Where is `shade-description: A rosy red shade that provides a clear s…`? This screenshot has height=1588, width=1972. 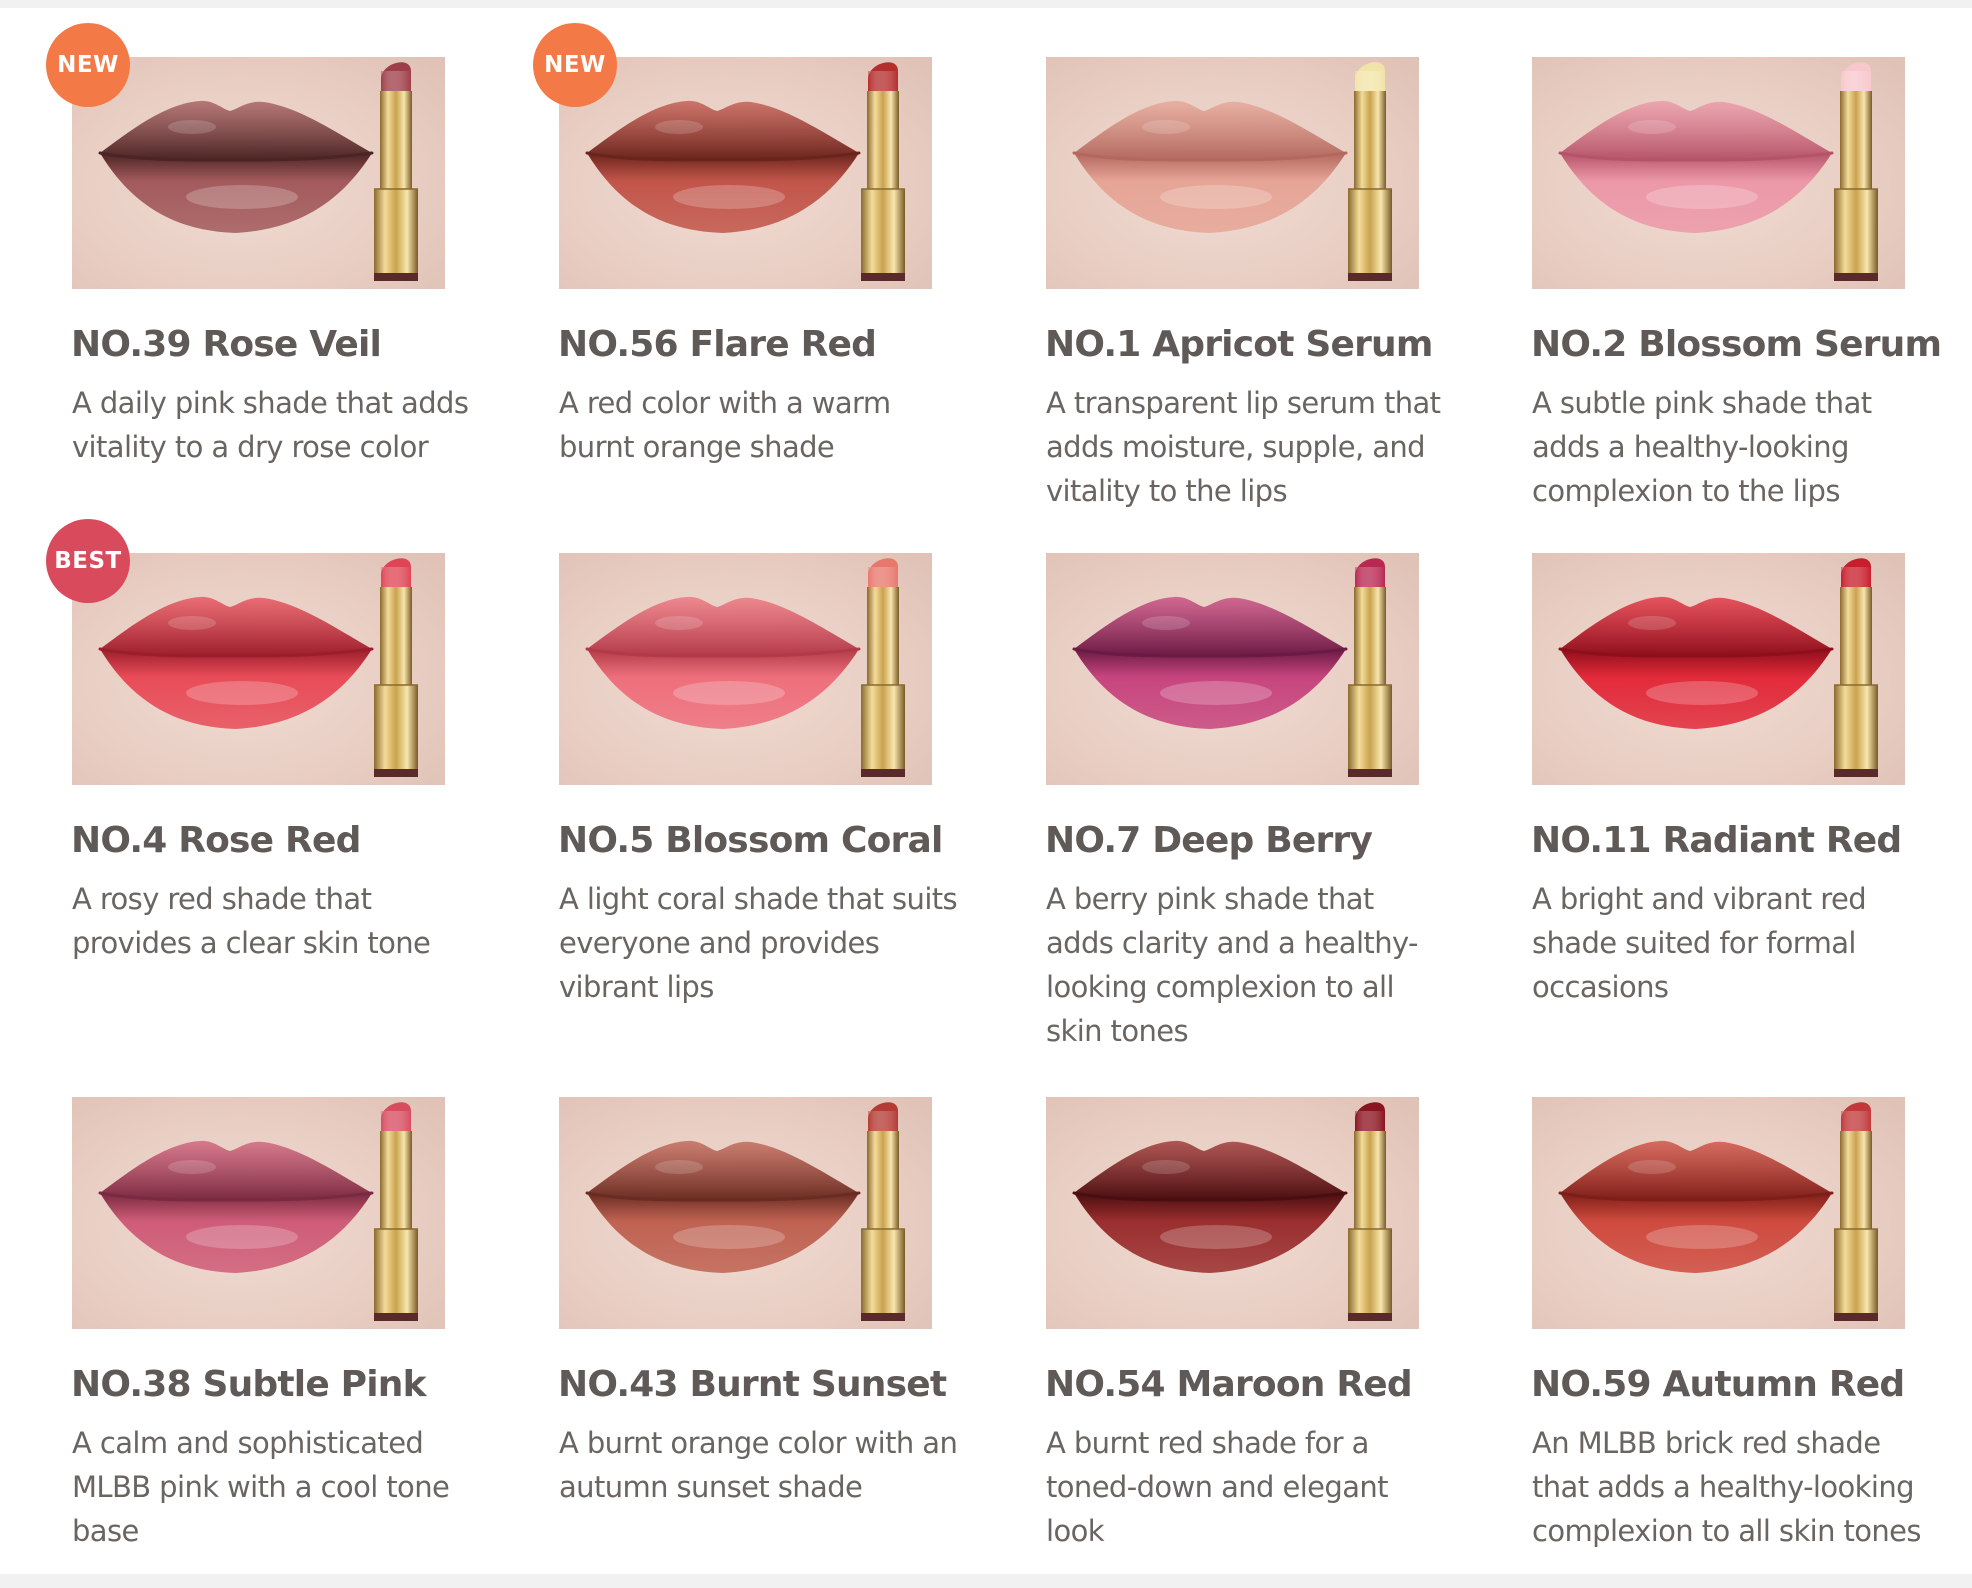 shade-description: A rosy red shade that provides a clear s… is located at coordinates (251, 921).